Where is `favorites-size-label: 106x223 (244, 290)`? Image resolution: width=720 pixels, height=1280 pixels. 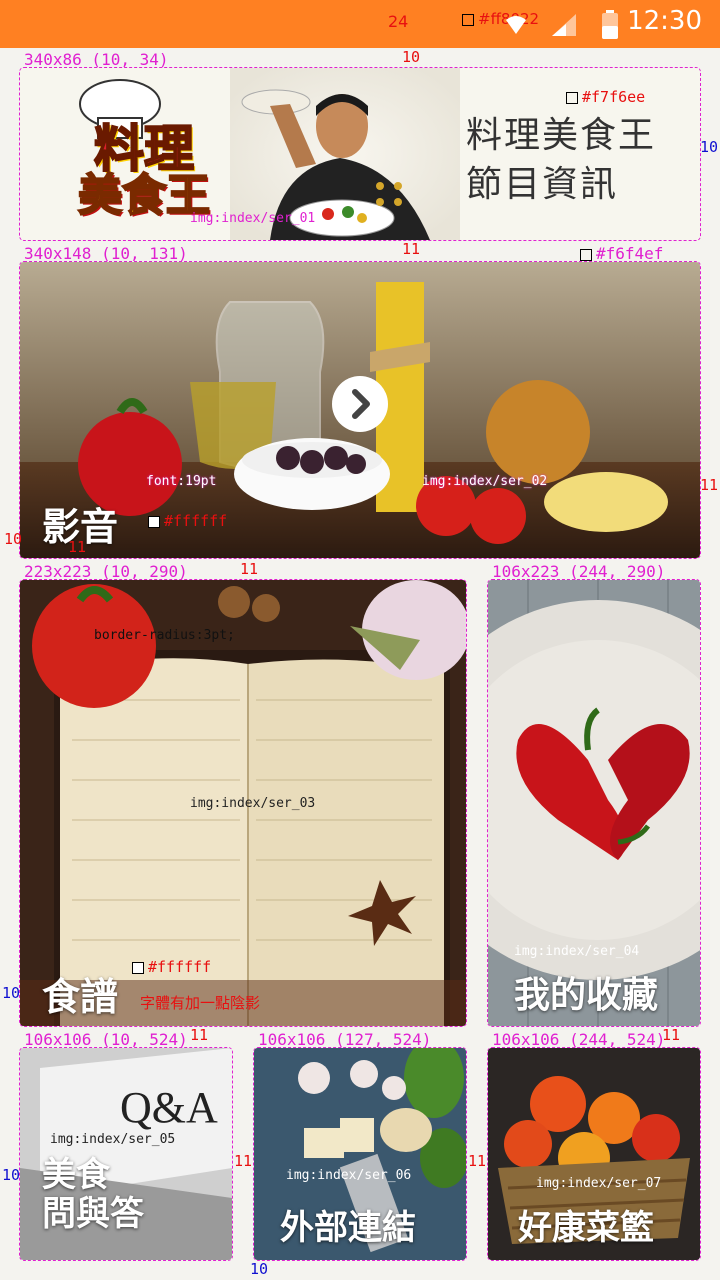
favorites-size-label: 106x223 (244, 290) is located at coordinates (579, 571).